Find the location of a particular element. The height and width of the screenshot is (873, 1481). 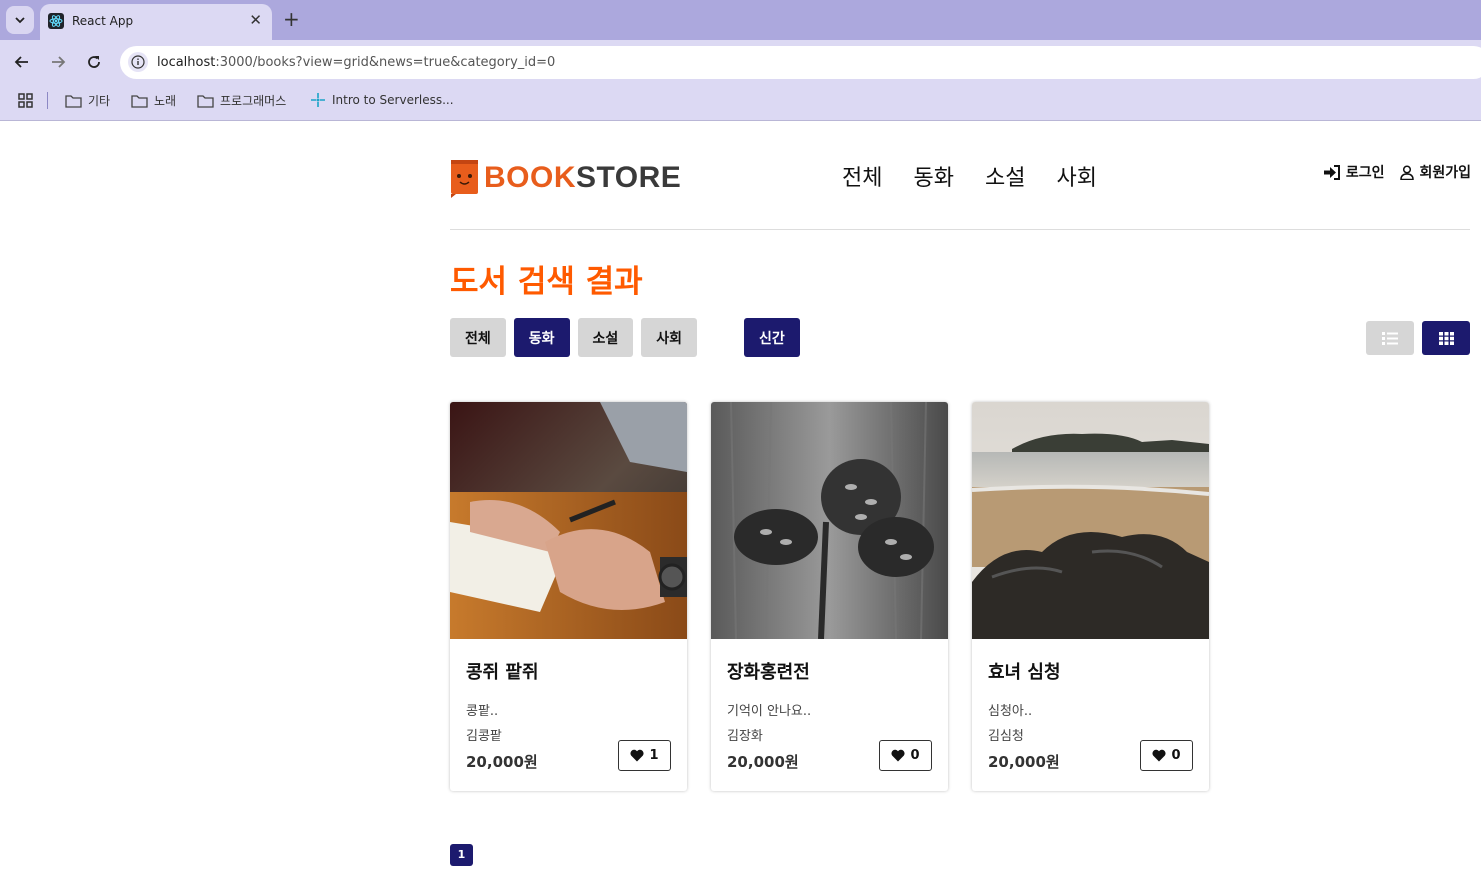

book-title: 콩쥐 팥쥐 is located at coordinates (502, 671).